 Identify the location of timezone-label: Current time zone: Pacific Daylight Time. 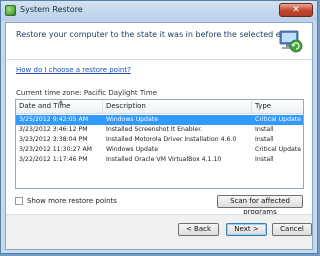
(87, 93).